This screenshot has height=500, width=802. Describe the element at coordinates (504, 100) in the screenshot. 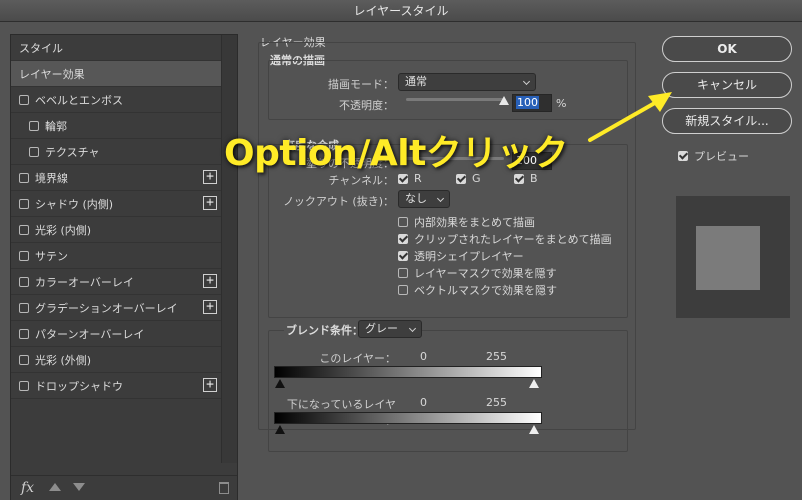

I see `opacity-slider-thumb` at that location.